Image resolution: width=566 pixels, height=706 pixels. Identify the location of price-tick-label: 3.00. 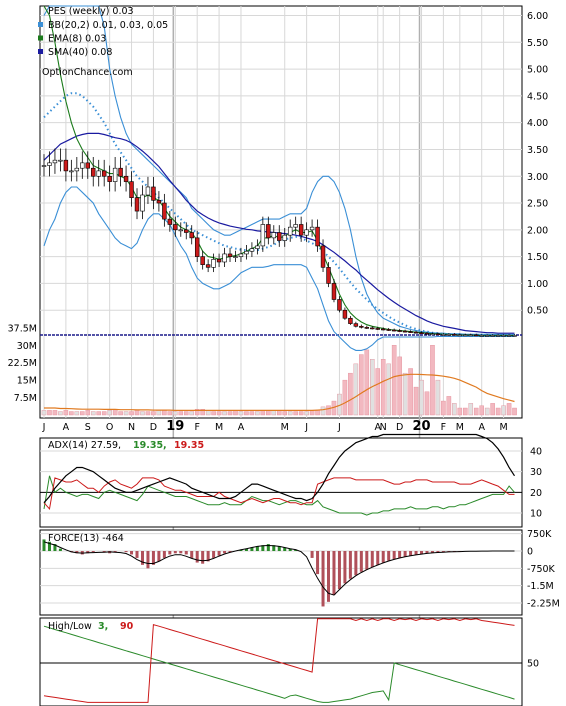
(537, 177).